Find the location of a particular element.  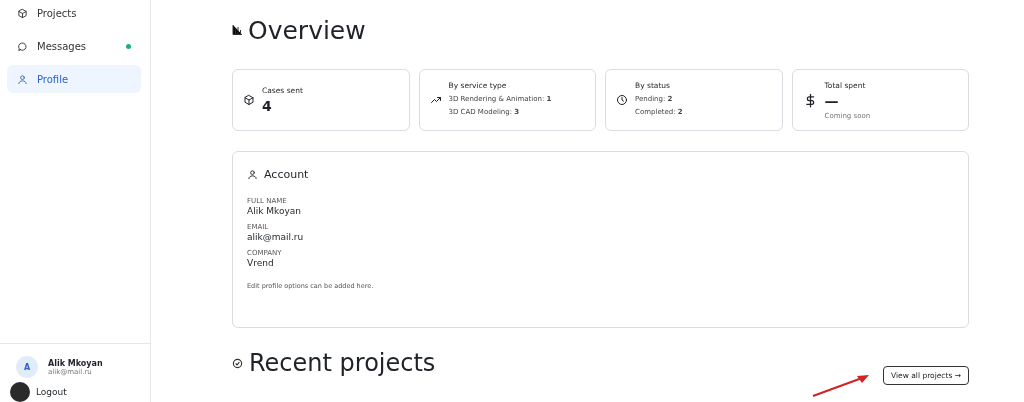

check-circle-icon is located at coordinates (237, 363).